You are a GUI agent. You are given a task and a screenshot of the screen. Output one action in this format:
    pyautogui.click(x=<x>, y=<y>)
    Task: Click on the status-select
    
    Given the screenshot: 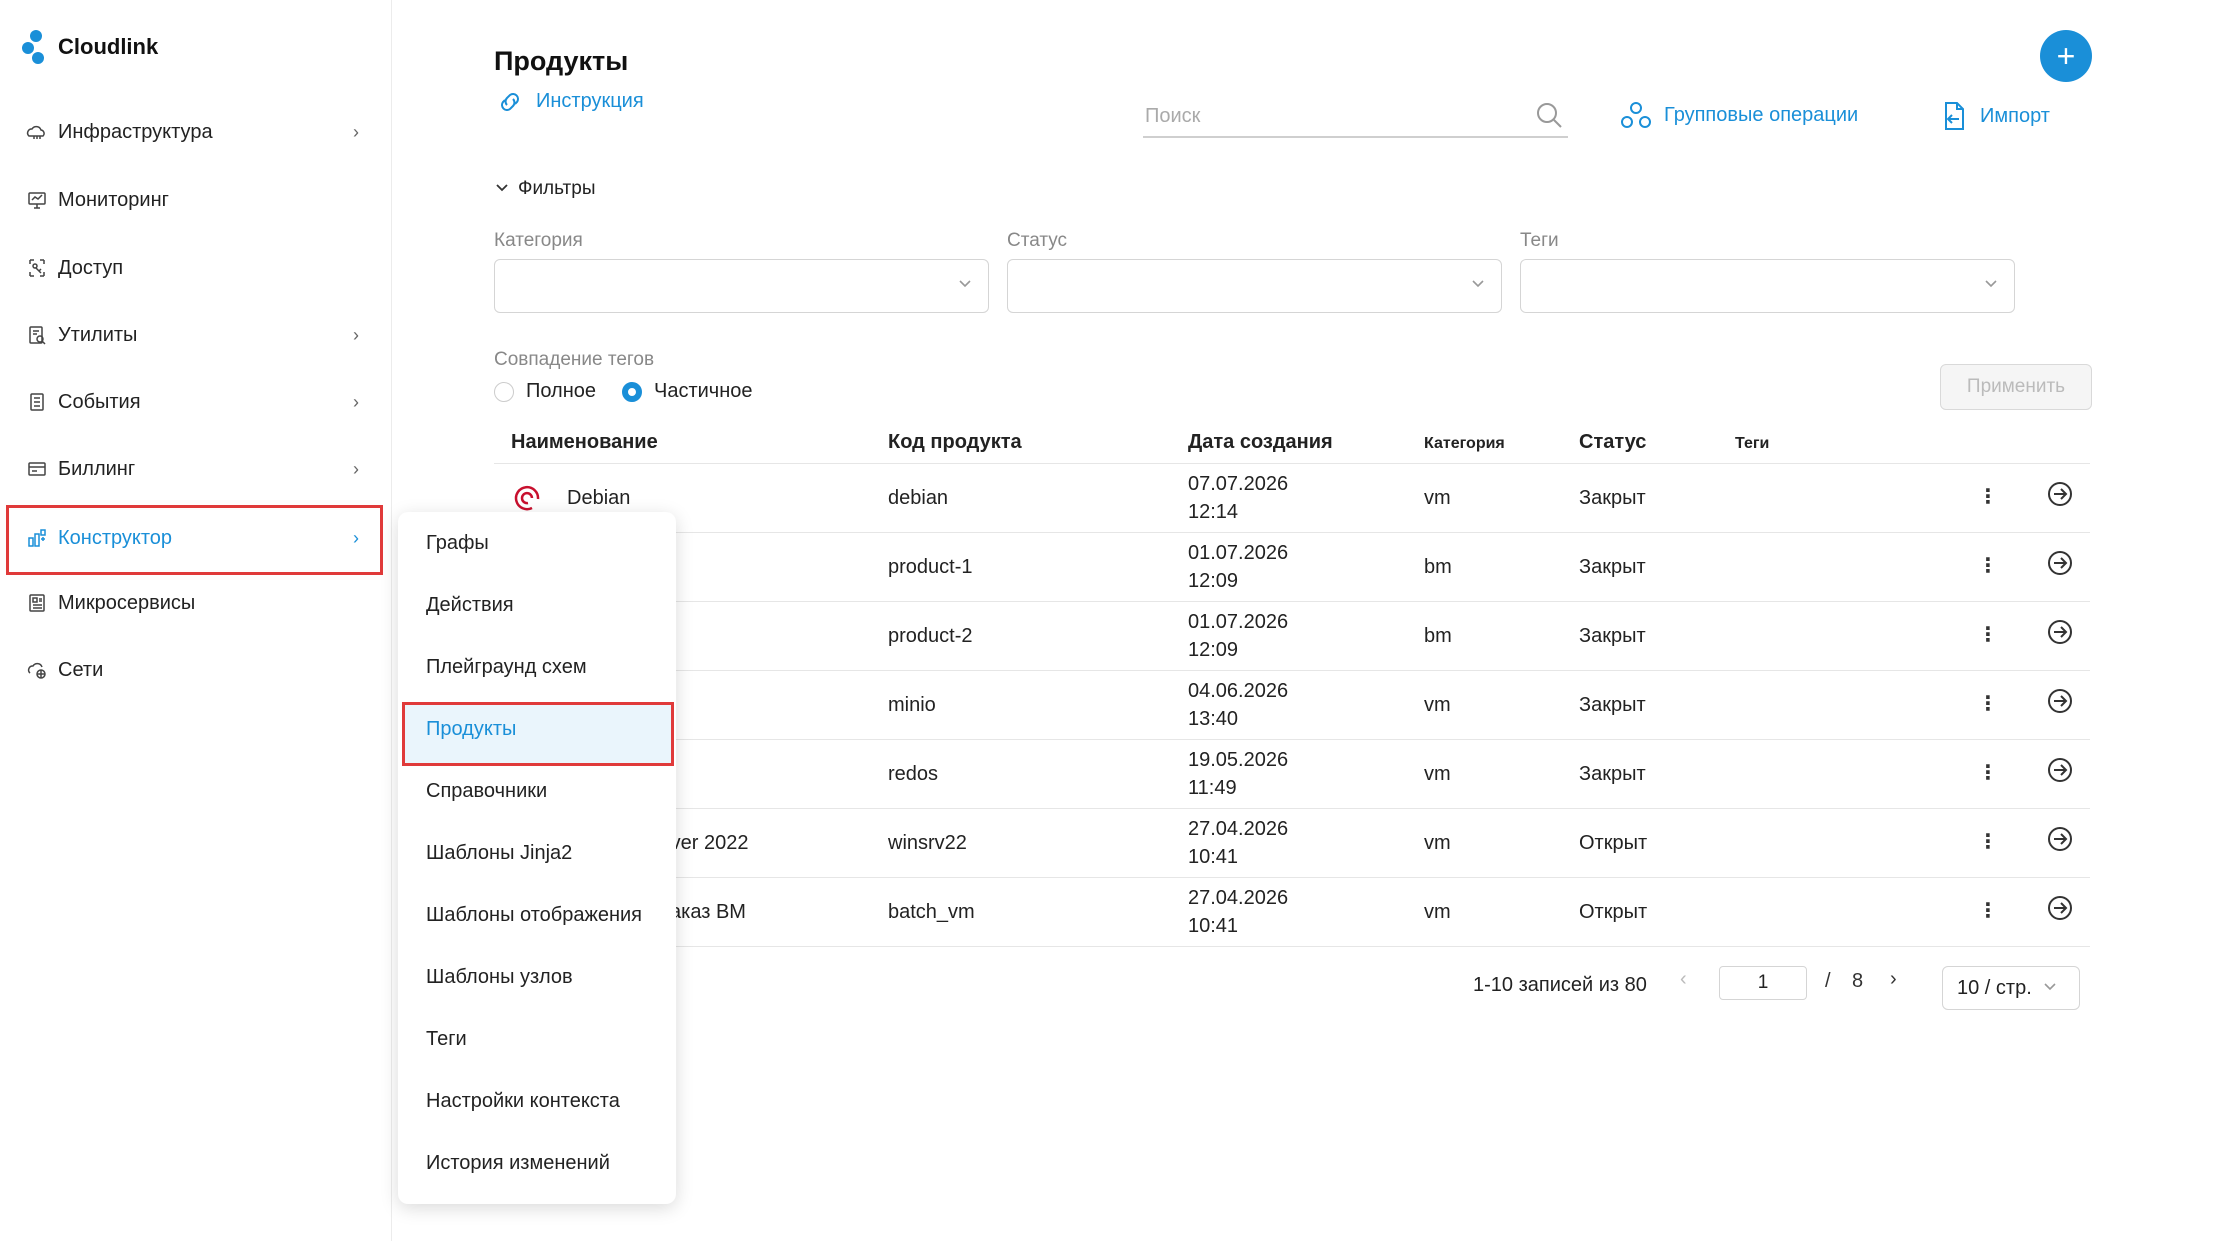 What is the action you would take?
    pyautogui.click(x=1254, y=286)
    